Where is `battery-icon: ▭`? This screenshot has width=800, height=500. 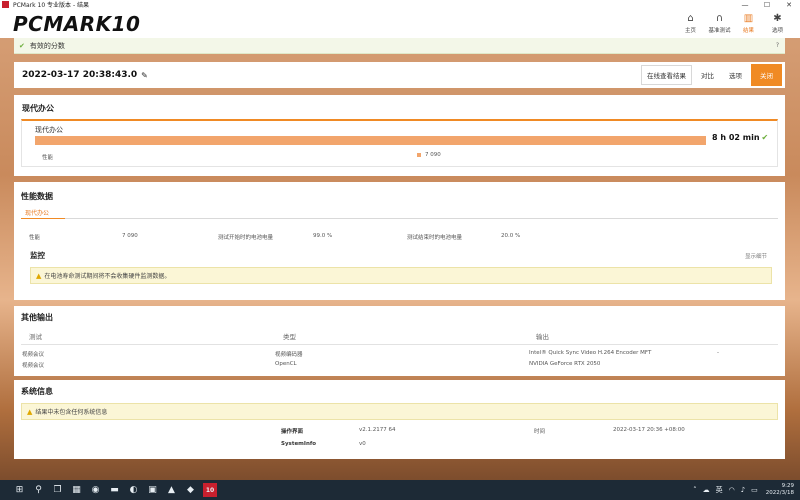
battery-icon: ▭ is located at coordinates (754, 490).